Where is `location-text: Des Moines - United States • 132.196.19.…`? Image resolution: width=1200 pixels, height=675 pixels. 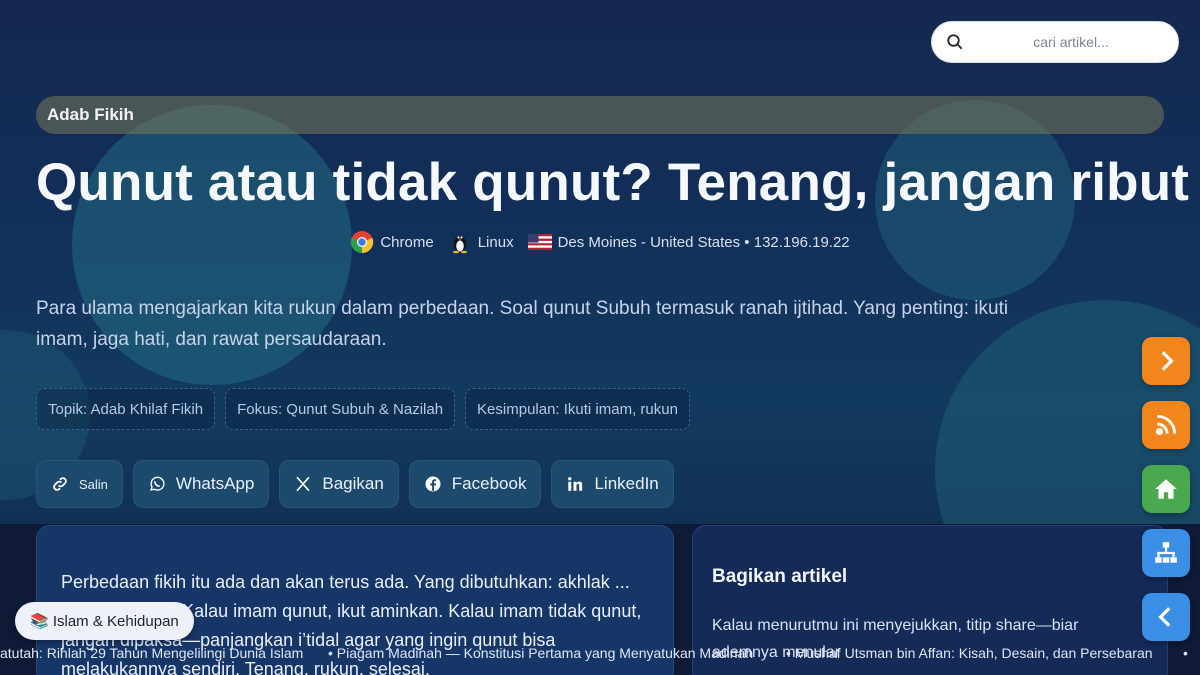
location-text: Des Moines - United States • 132.196.19.… is located at coordinates (703, 242).